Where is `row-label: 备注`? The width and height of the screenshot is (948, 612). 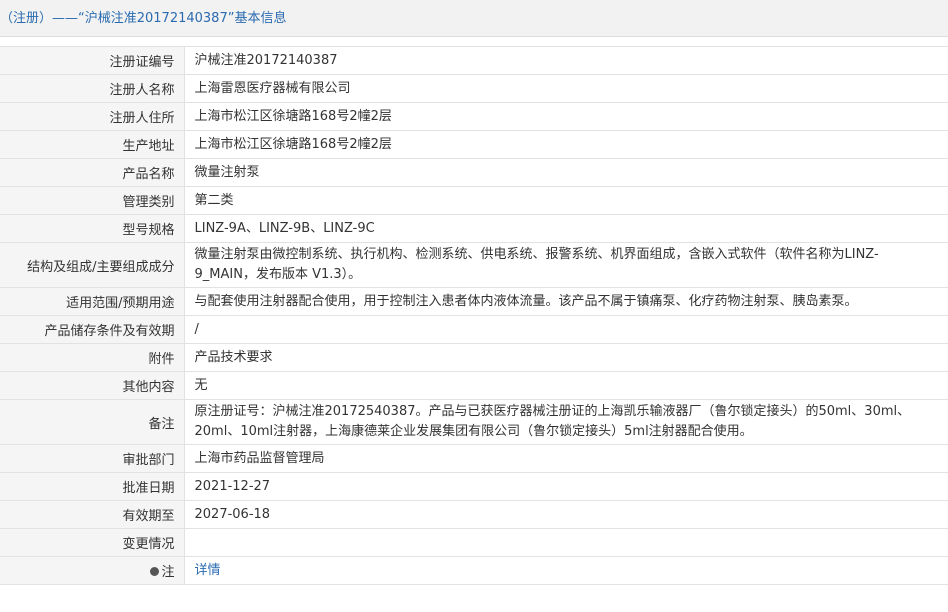 row-label: 备注 is located at coordinates (92, 422).